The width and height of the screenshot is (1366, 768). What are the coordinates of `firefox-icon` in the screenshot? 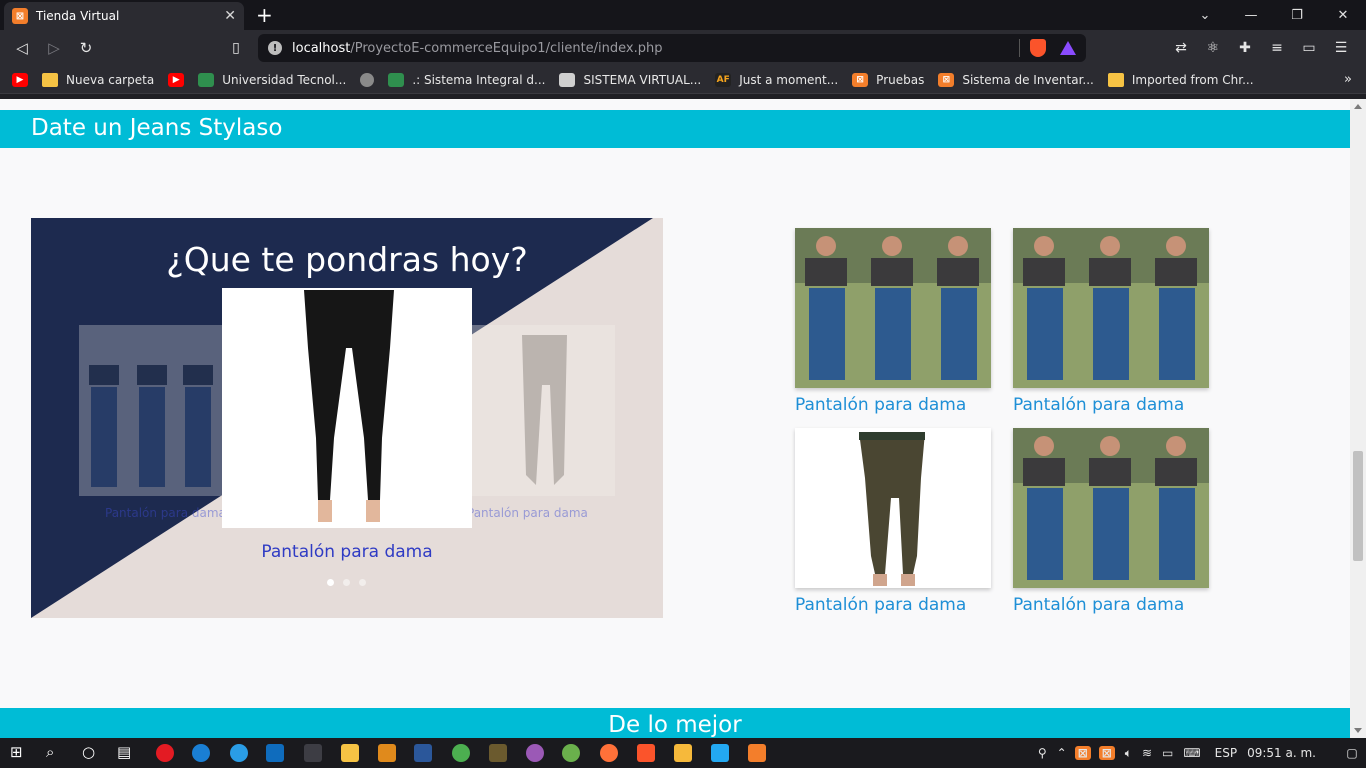 It's located at (609, 753).